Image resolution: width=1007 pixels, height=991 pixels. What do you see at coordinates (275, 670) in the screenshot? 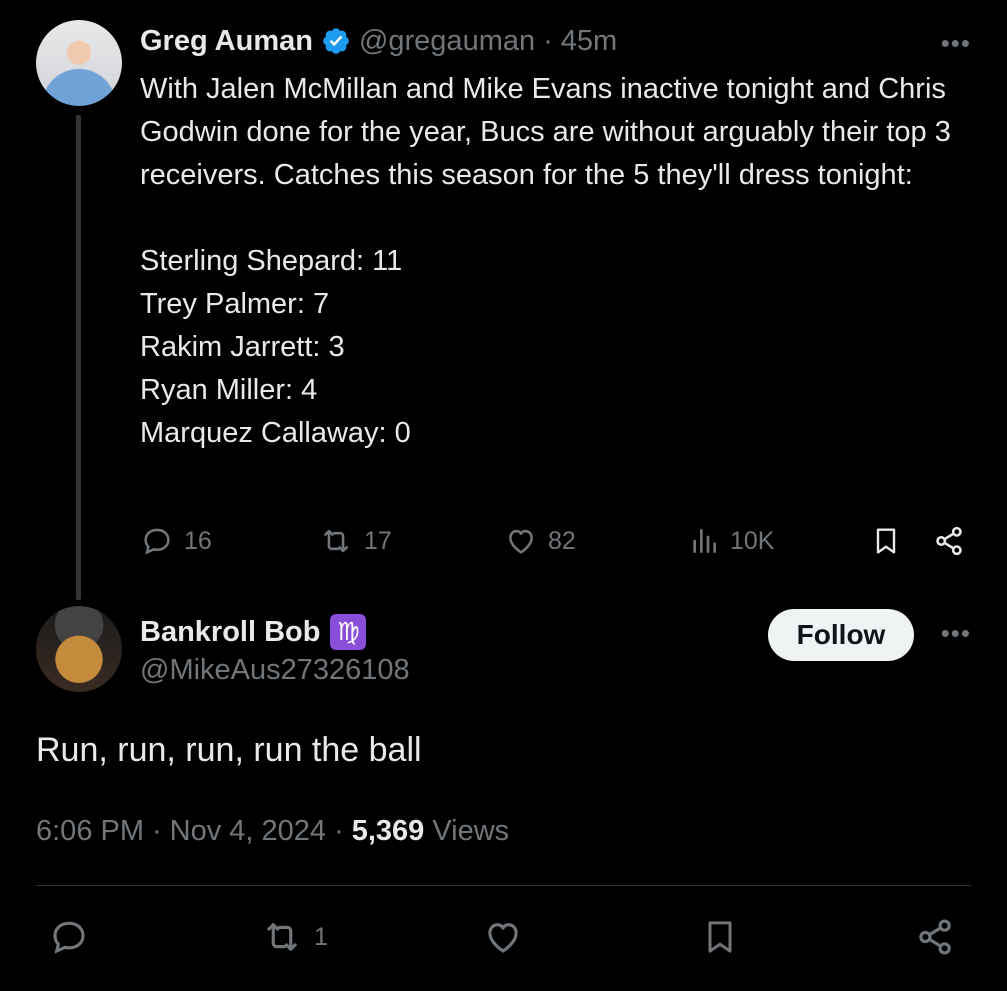
I see `reply-author-handle: @MikeAus27326108` at bounding box center [275, 670].